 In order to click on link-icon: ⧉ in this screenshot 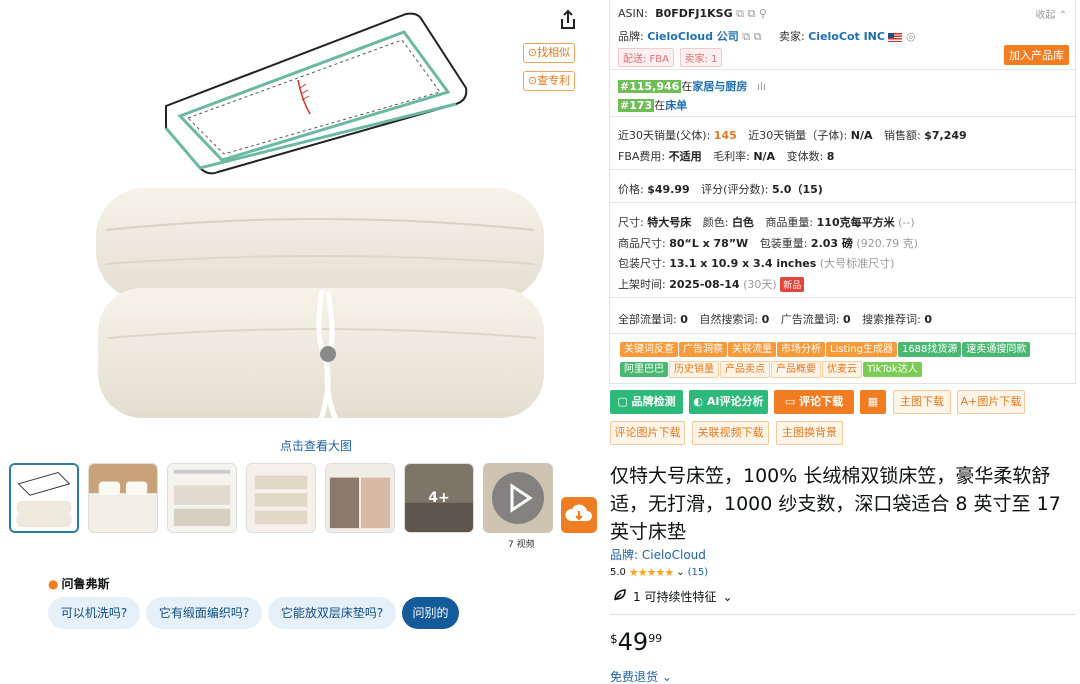, I will do `click(751, 13)`.